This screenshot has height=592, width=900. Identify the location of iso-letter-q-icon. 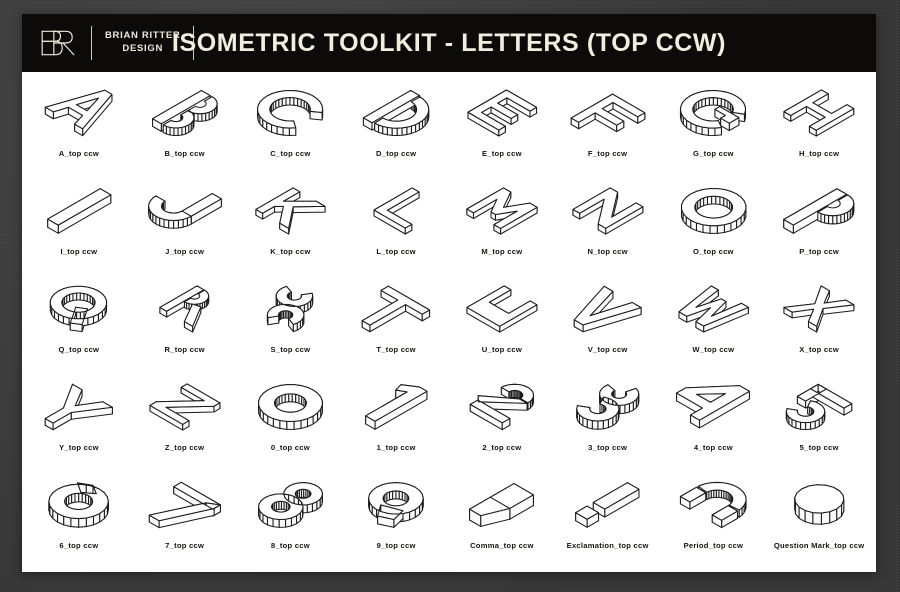
(79, 309).